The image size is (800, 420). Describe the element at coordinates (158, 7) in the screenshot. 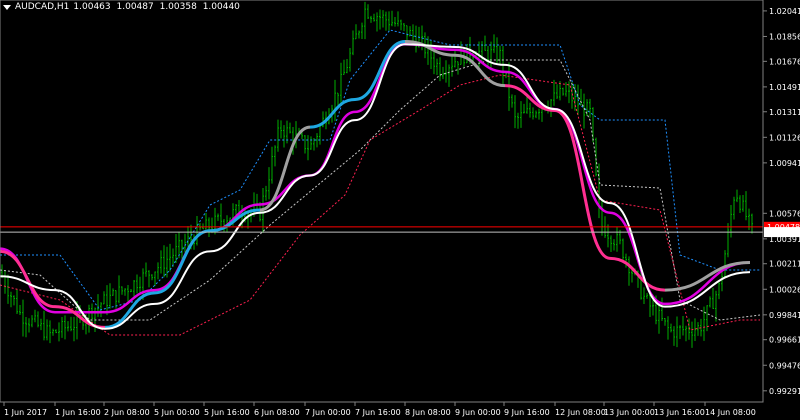

I see `ohlc-values: 1.00463 1.00487 1.00358 1.00440` at that location.